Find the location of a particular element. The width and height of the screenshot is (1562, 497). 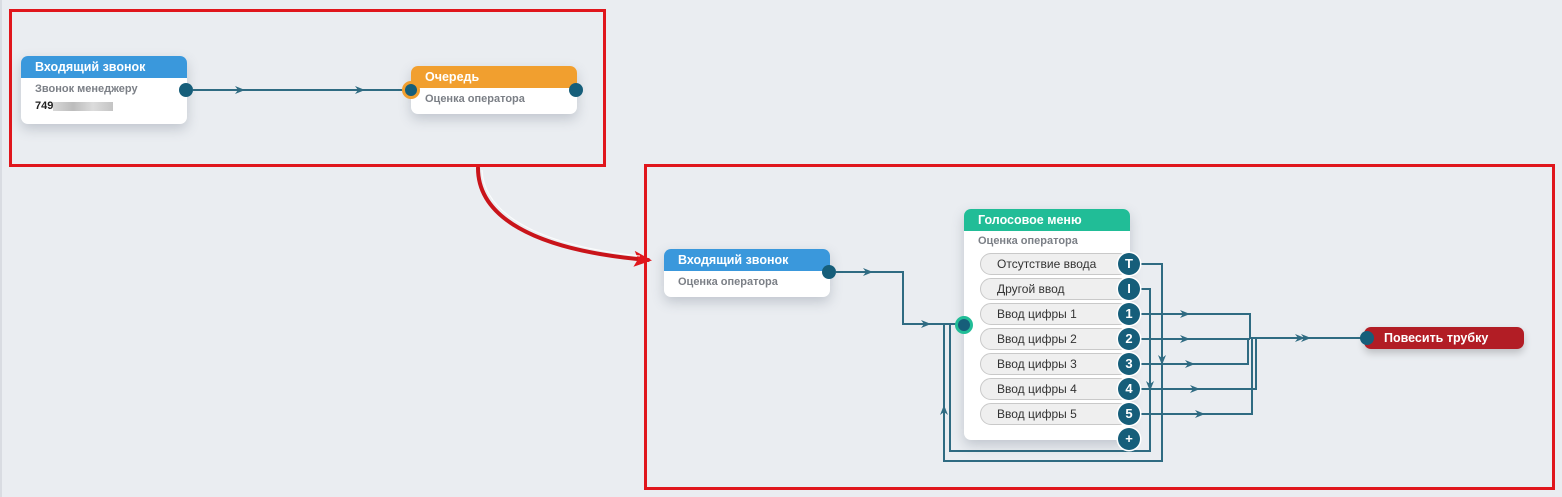

hangup-node: Повесить трубку is located at coordinates (1442, 338).